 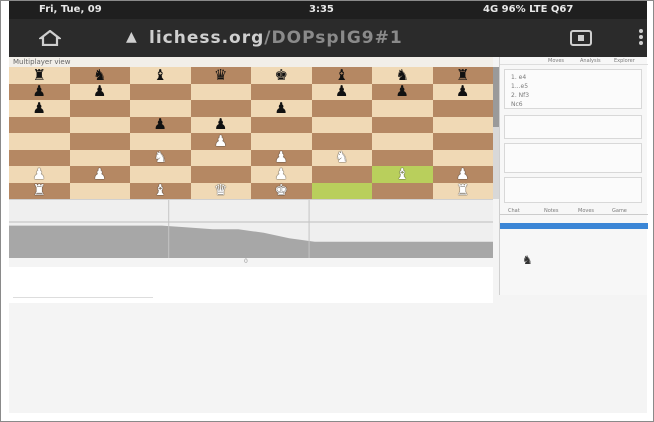 I want to click on square-b4, so click(x=99, y=141).